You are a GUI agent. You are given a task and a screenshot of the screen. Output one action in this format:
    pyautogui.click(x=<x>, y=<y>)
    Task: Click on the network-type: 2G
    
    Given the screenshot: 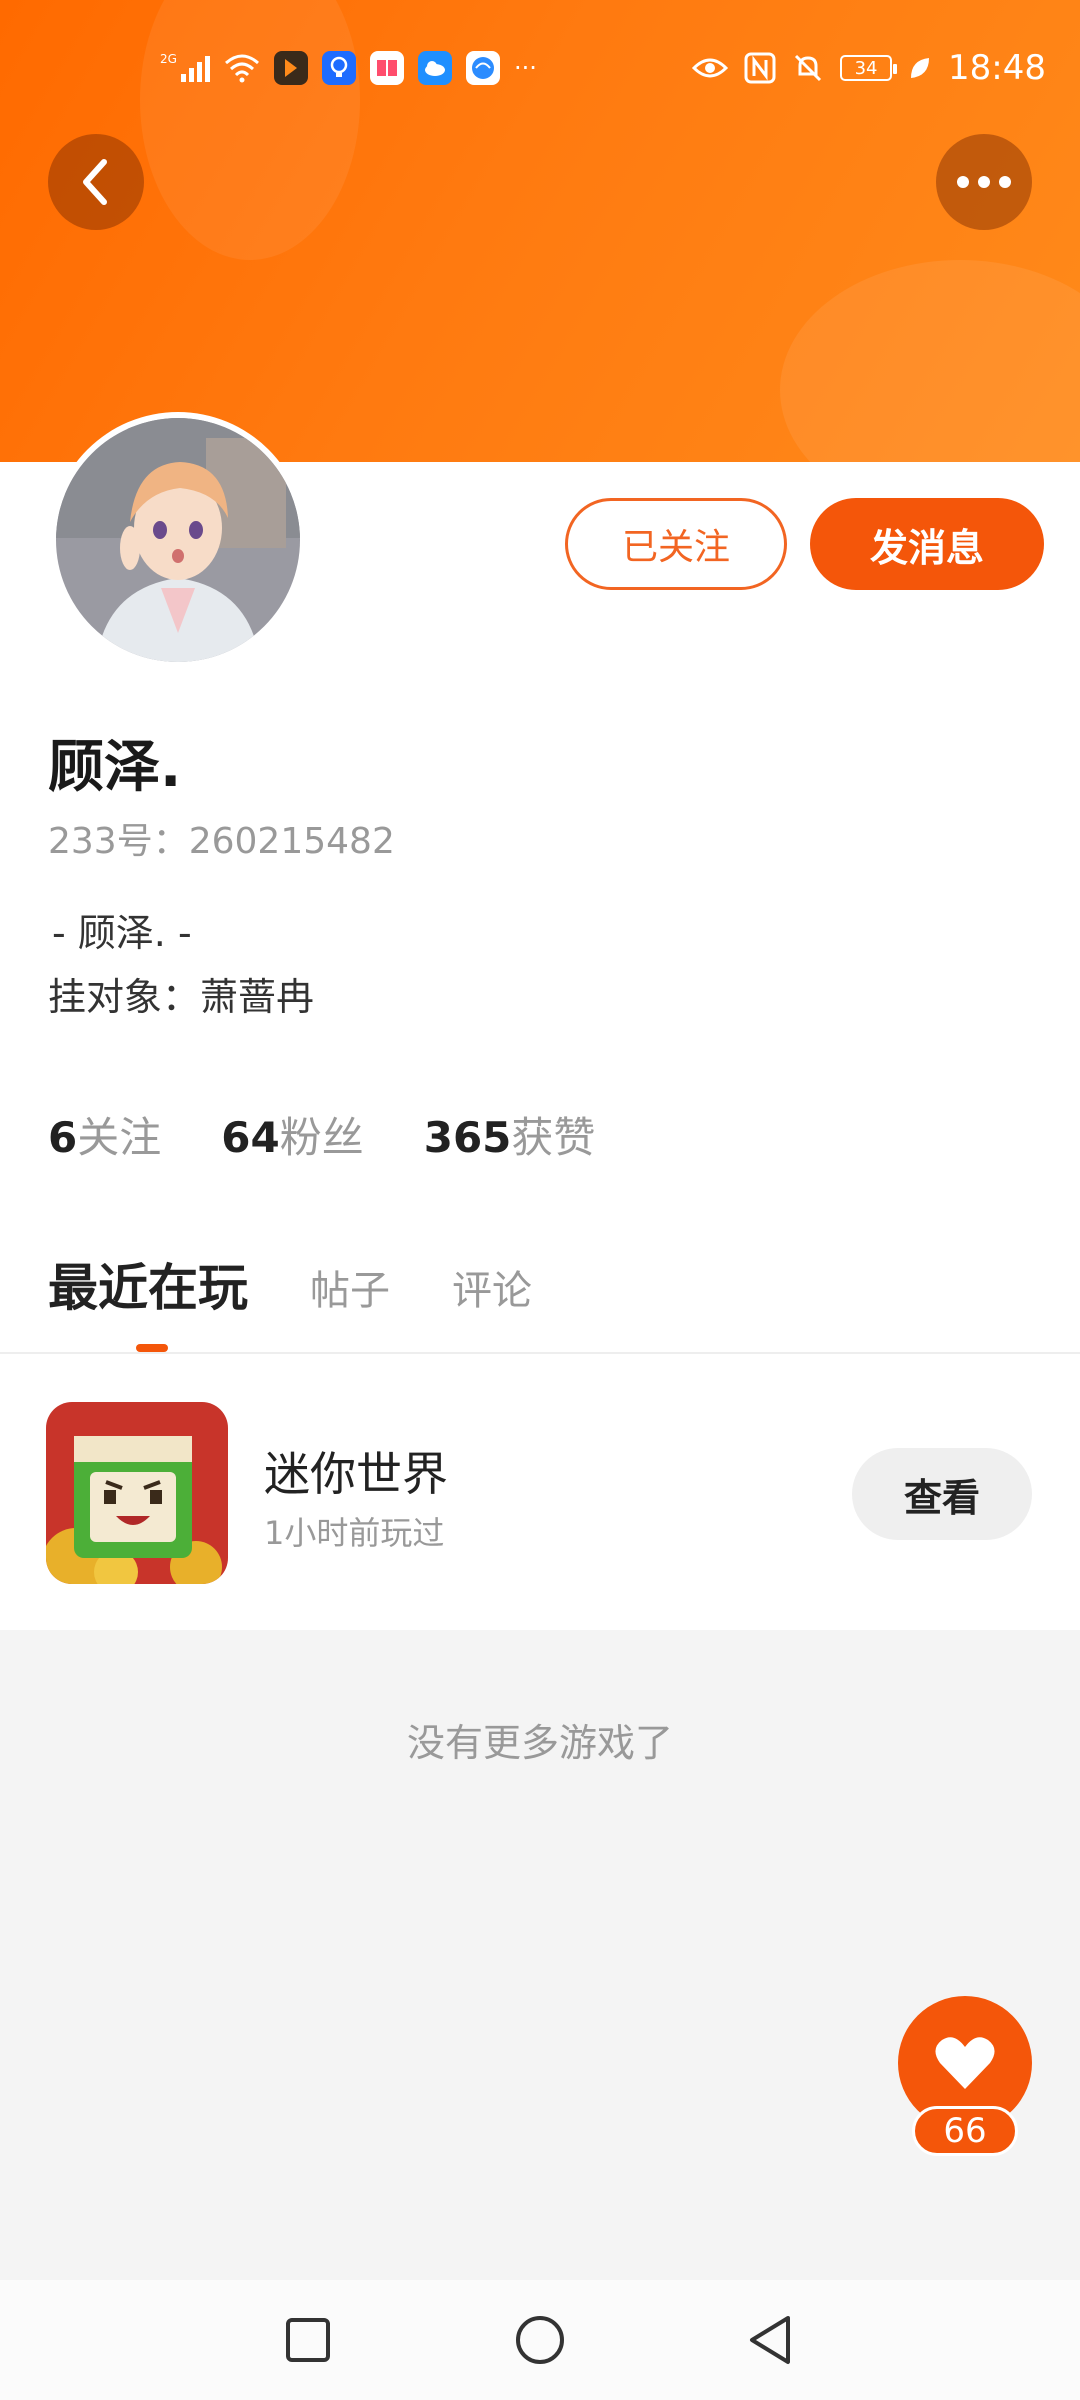 What is the action you would take?
    pyautogui.click(x=168, y=59)
    